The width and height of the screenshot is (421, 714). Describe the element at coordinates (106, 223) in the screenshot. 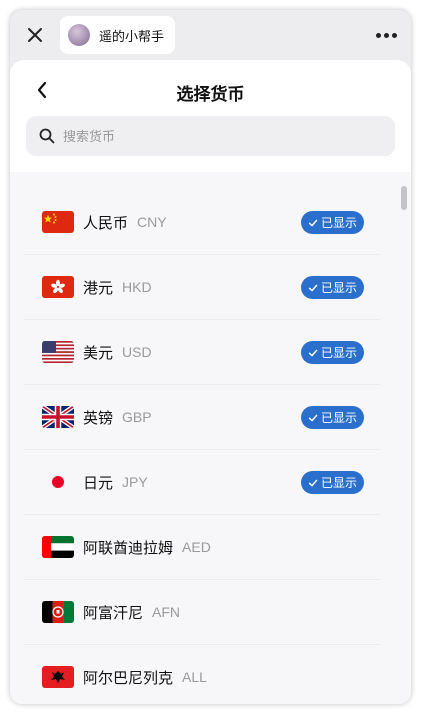

I see `currency-name: 人民币` at that location.